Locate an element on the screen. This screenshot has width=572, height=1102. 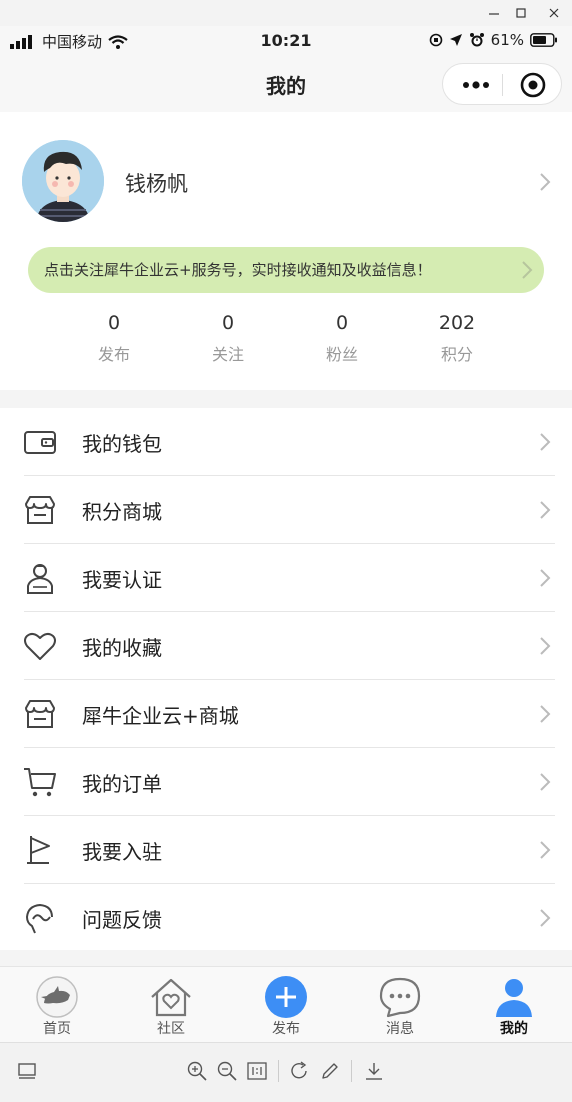
zoom-in-icon is located at coordinates (197, 1071).